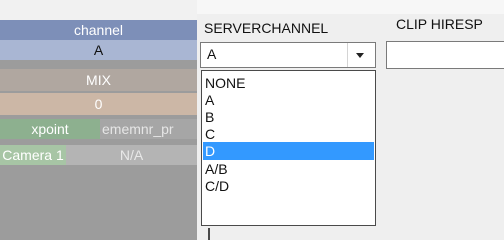  Describe the element at coordinates (439, 24) in the screenshot. I see `clip-hires-header: CLIP HIRESP` at that location.